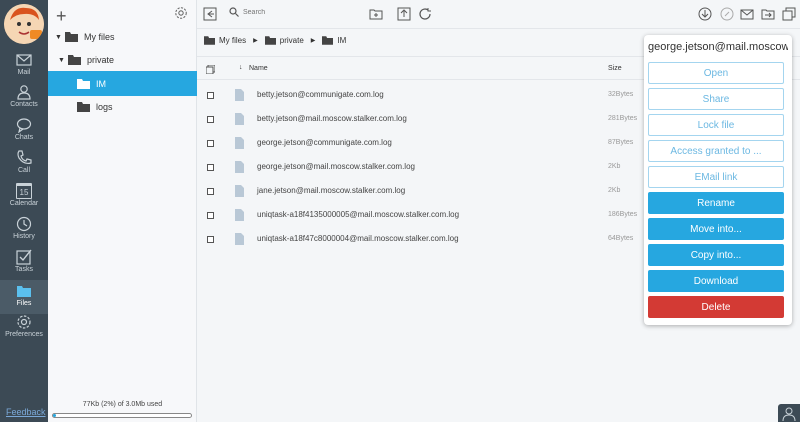  What do you see at coordinates (341, 40) in the screenshot?
I see `breadcrumb-item: IM` at bounding box center [341, 40].